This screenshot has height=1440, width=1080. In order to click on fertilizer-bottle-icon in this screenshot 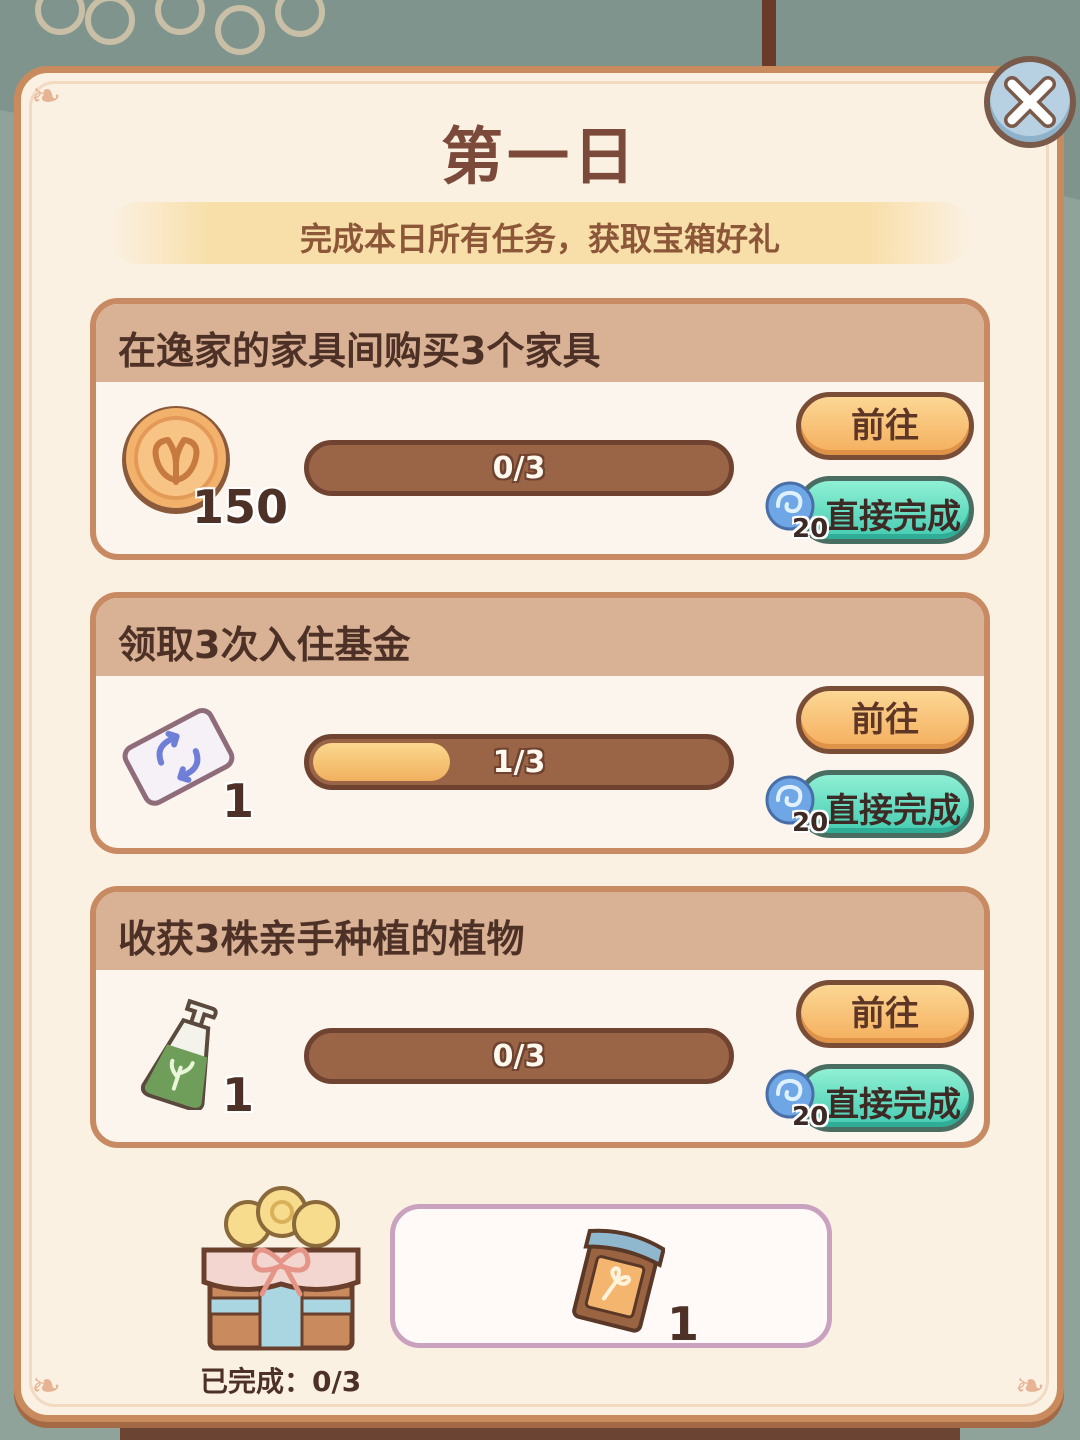, I will do `click(179, 1054)`.